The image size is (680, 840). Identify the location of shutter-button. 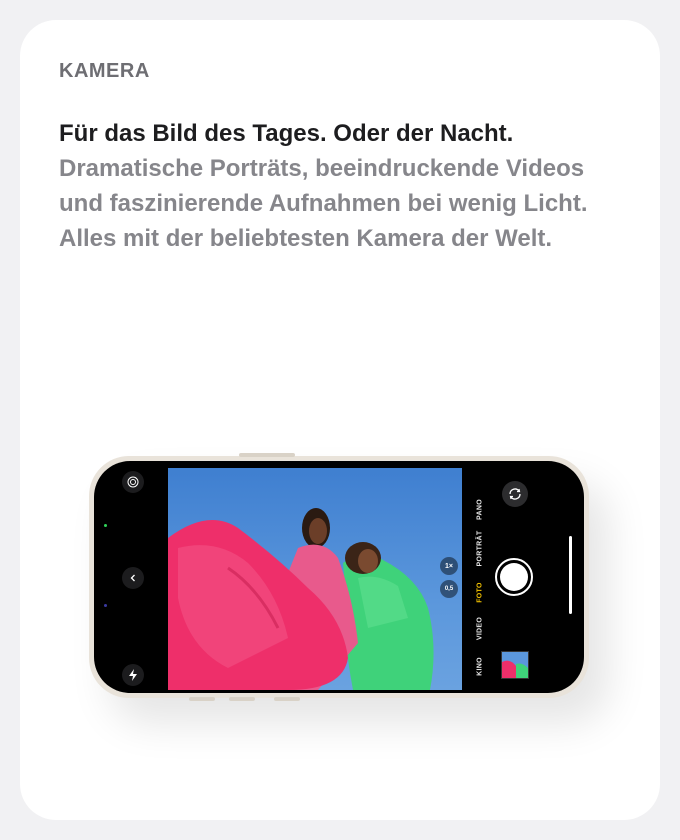
(514, 577).